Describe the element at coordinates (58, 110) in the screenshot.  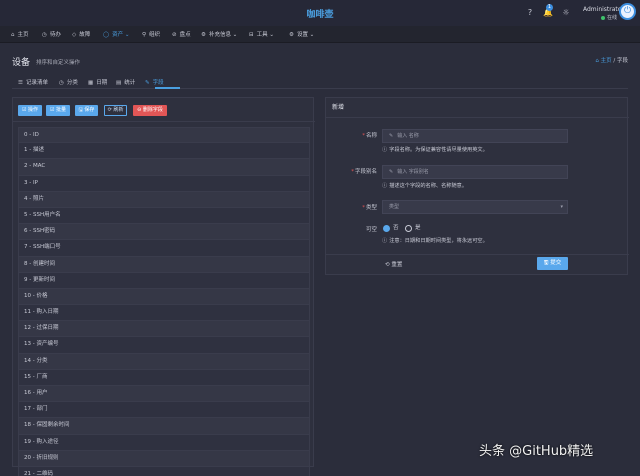
I see `batch-button: ☑ 批量` at that location.